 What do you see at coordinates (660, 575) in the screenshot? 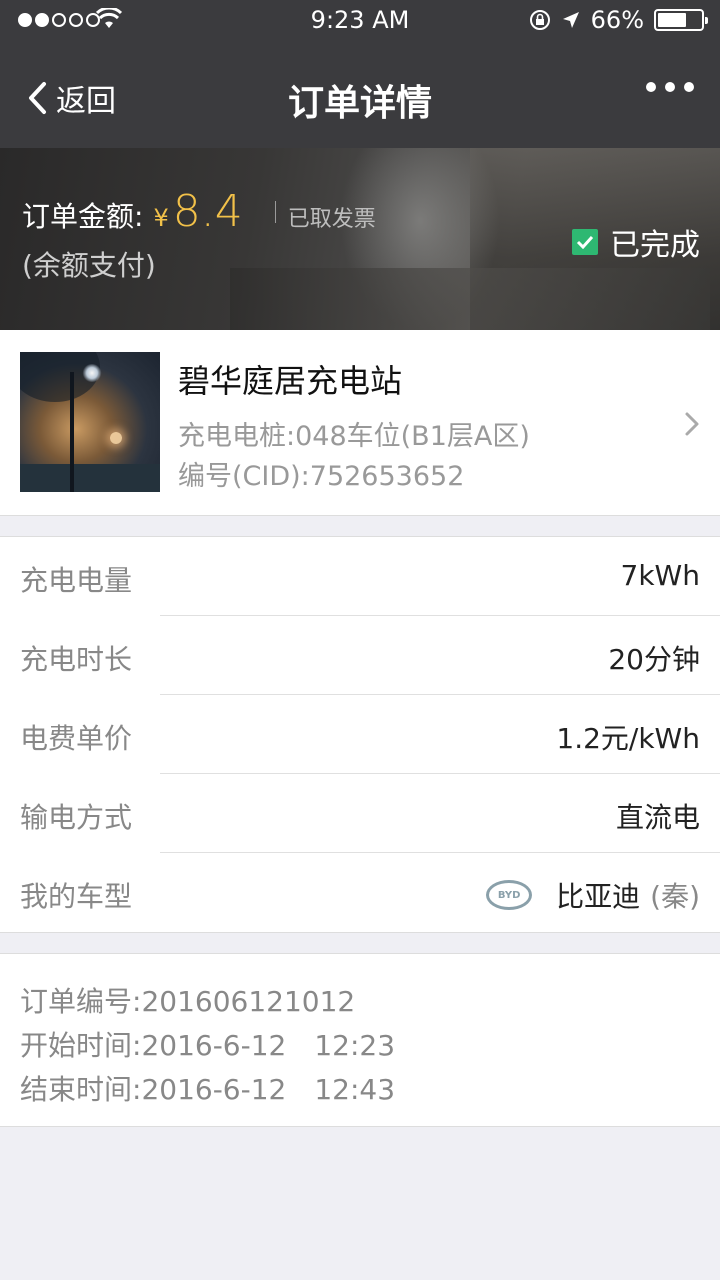
I see `detail-value: 7kWh` at bounding box center [660, 575].